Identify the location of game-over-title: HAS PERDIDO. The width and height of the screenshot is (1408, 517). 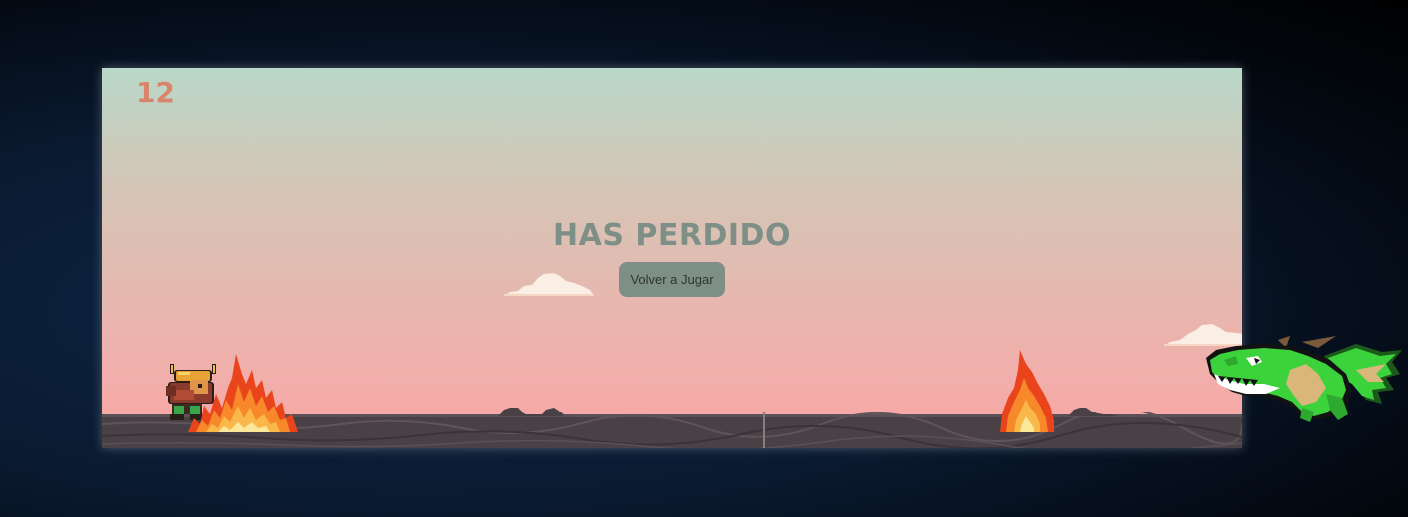
(672, 235).